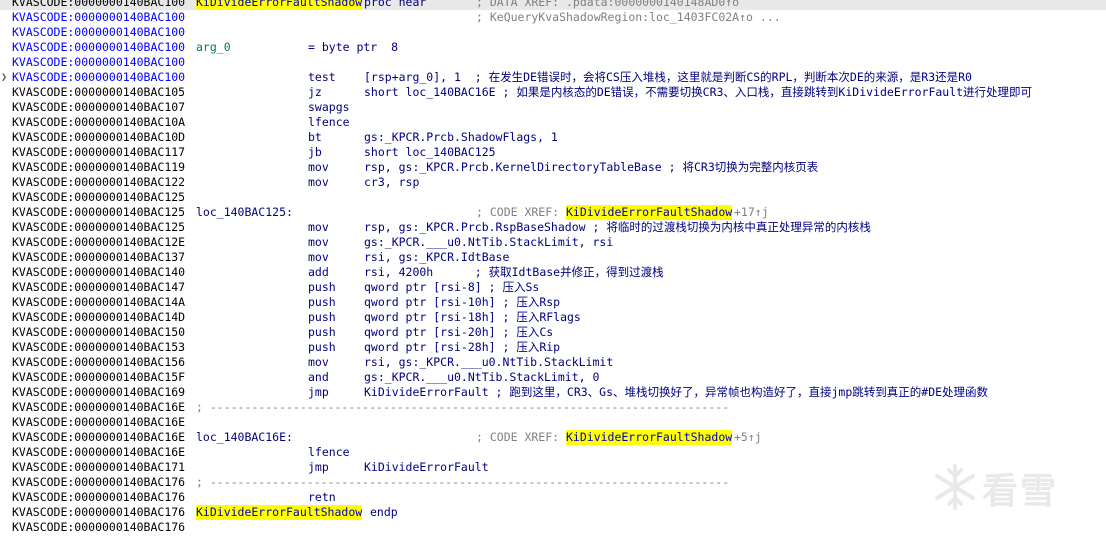  Describe the element at coordinates (98, 257) in the screenshot. I see `address-label: KVASCODE:0000000140BAC137` at that location.